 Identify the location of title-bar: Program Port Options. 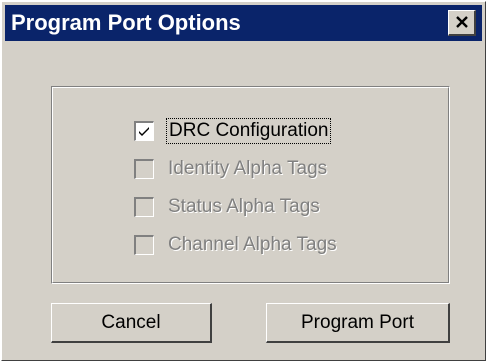
(243, 23).